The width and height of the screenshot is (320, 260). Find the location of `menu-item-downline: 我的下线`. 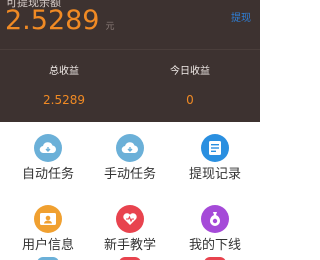

menu-item-downline: 我的下线 is located at coordinates (215, 223).